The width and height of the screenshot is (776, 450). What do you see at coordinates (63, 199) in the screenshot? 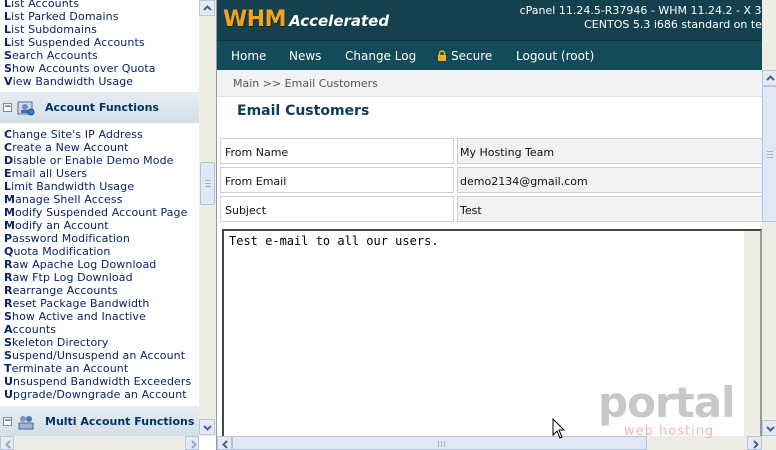
I see `sidebar-link-account-function: Manage Shell Access` at bounding box center [63, 199].